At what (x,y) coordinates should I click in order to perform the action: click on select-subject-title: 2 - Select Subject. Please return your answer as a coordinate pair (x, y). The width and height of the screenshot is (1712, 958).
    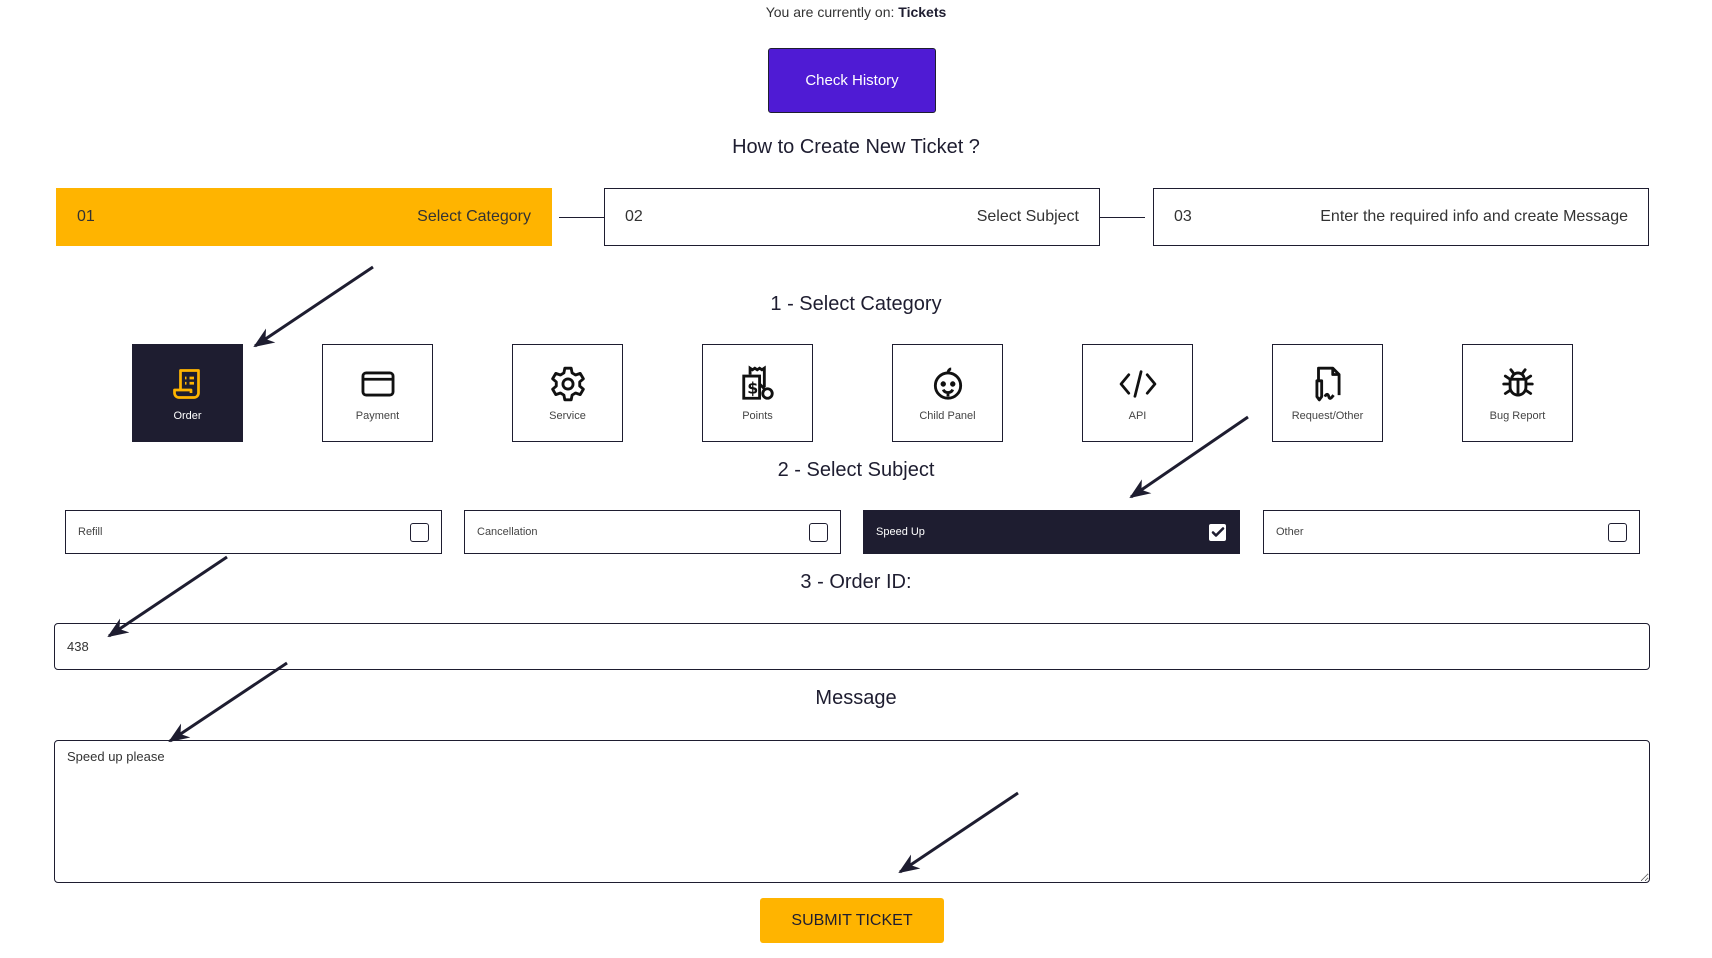
    Looking at the image, I should click on (856, 470).